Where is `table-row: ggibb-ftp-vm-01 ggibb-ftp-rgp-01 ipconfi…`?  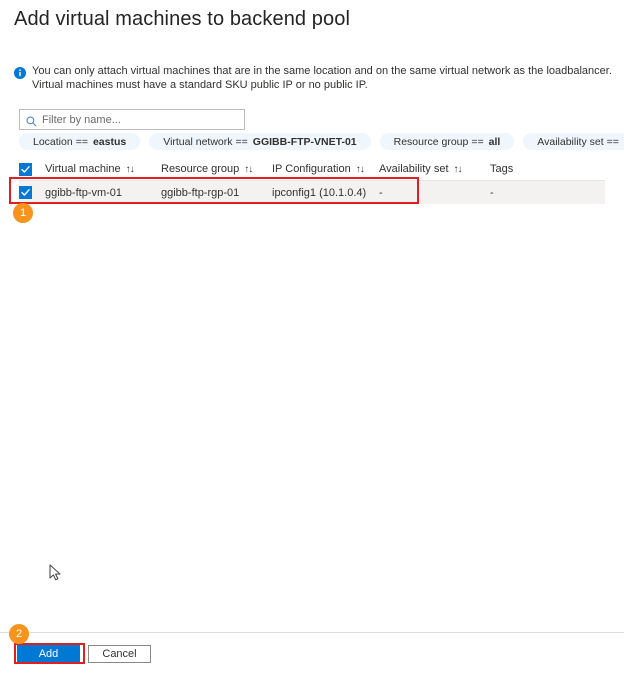 table-row: ggibb-ftp-vm-01 ggibb-ftp-rgp-01 ipconfi… is located at coordinates (312, 192).